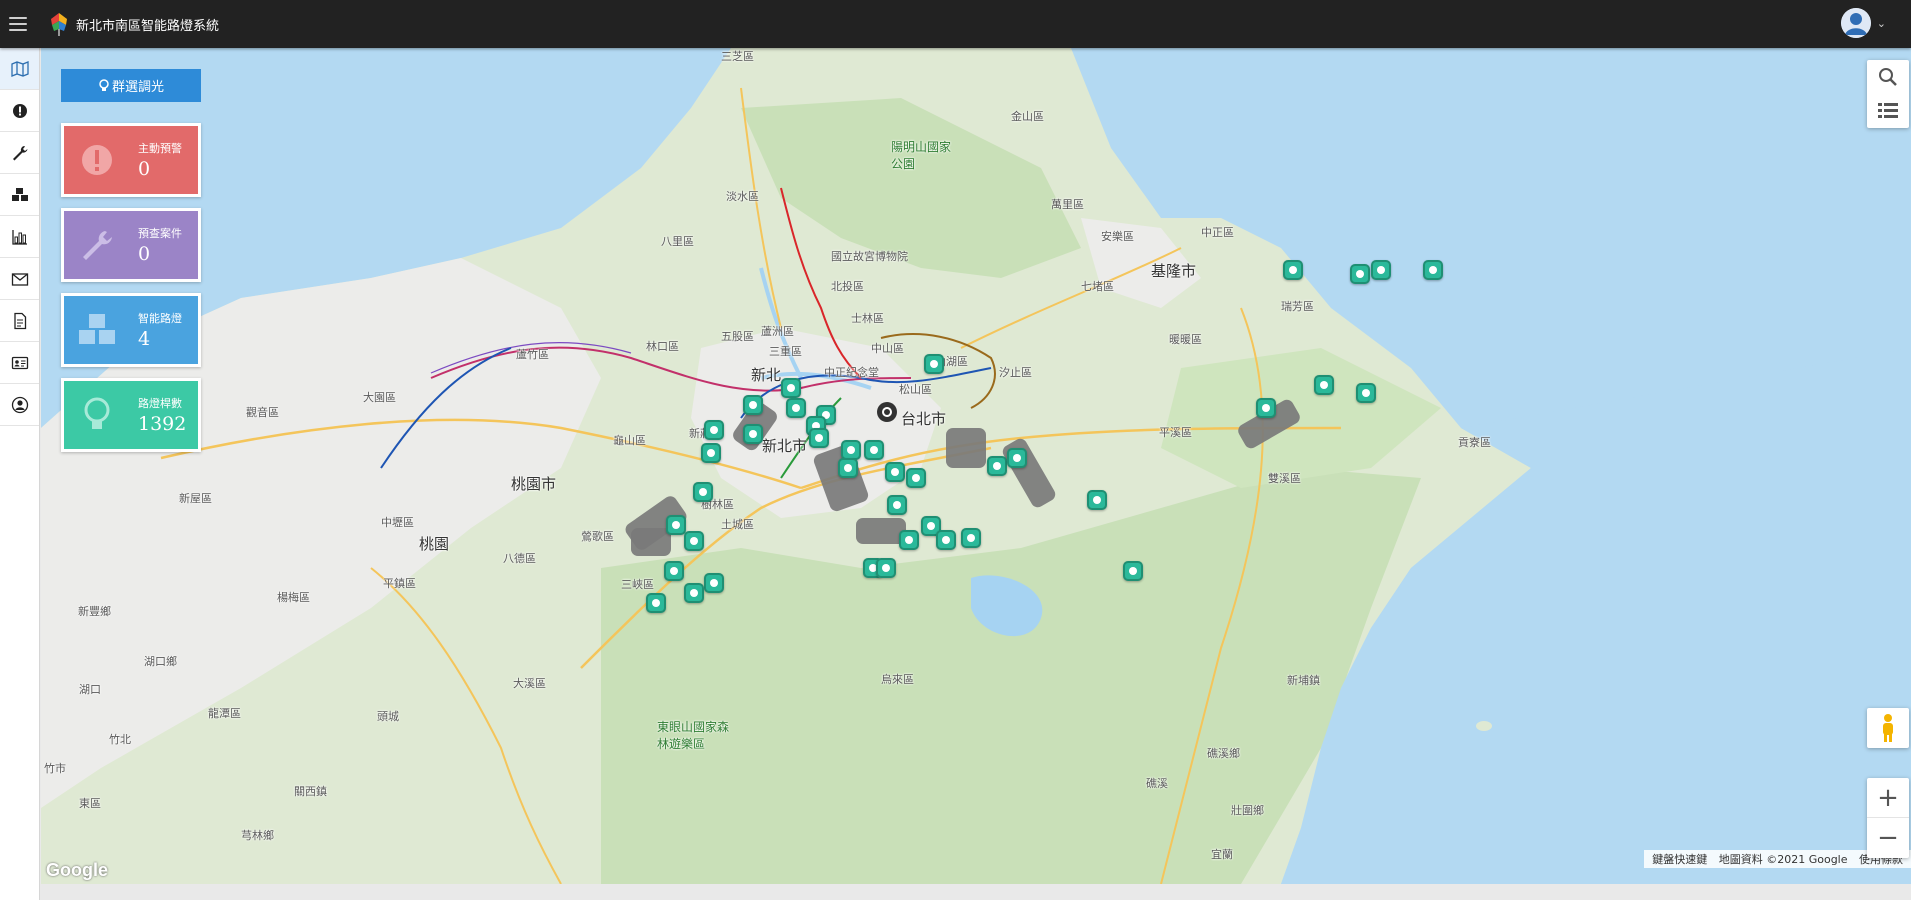 The width and height of the screenshot is (1911, 900). I want to click on map-place-label: 五股區, so click(737, 336).